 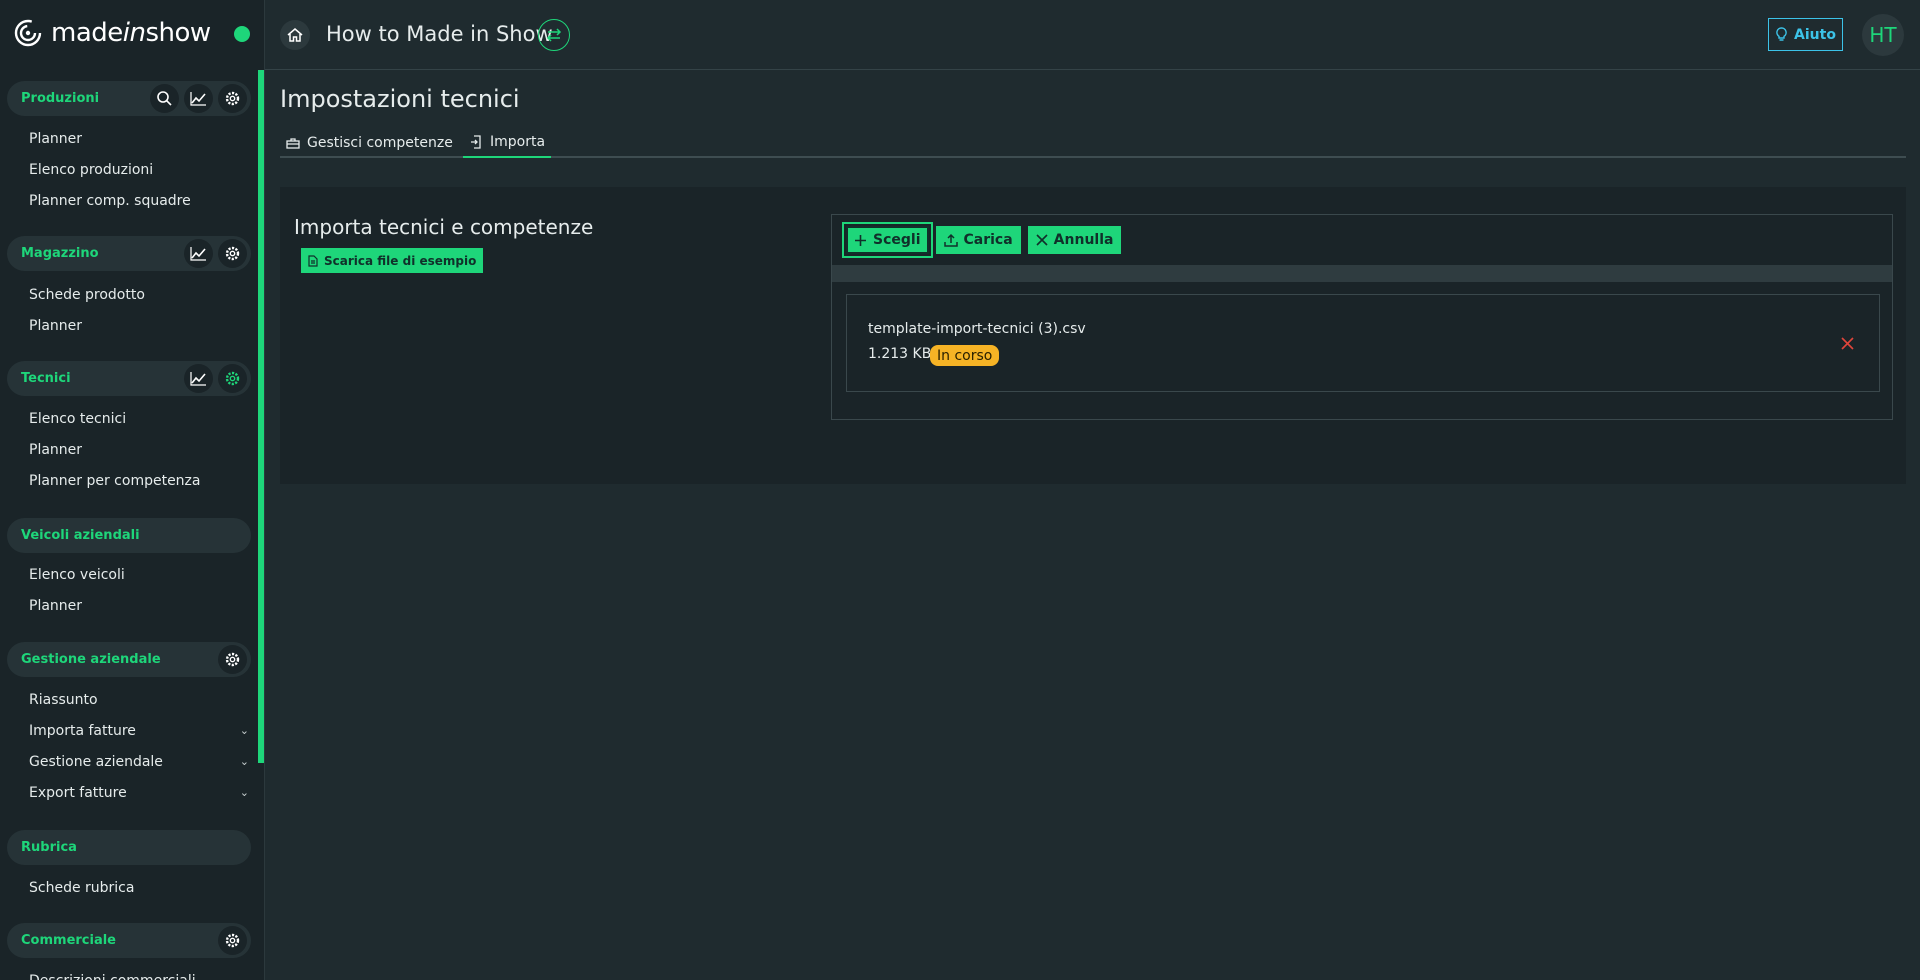 What do you see at coordinates (60, 98) in the screenshot?
I see `section-title: Produzioni` at bounding box center [60, 98].